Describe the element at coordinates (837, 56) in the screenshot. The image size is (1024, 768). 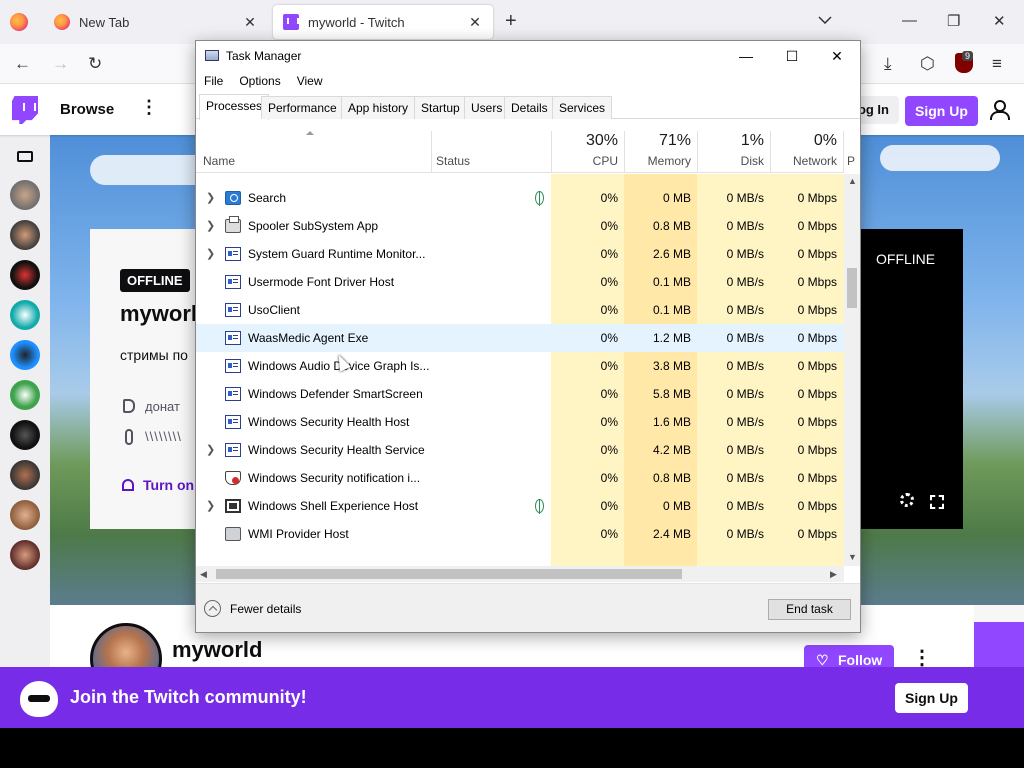
I see `close-button: ✕` at that location.